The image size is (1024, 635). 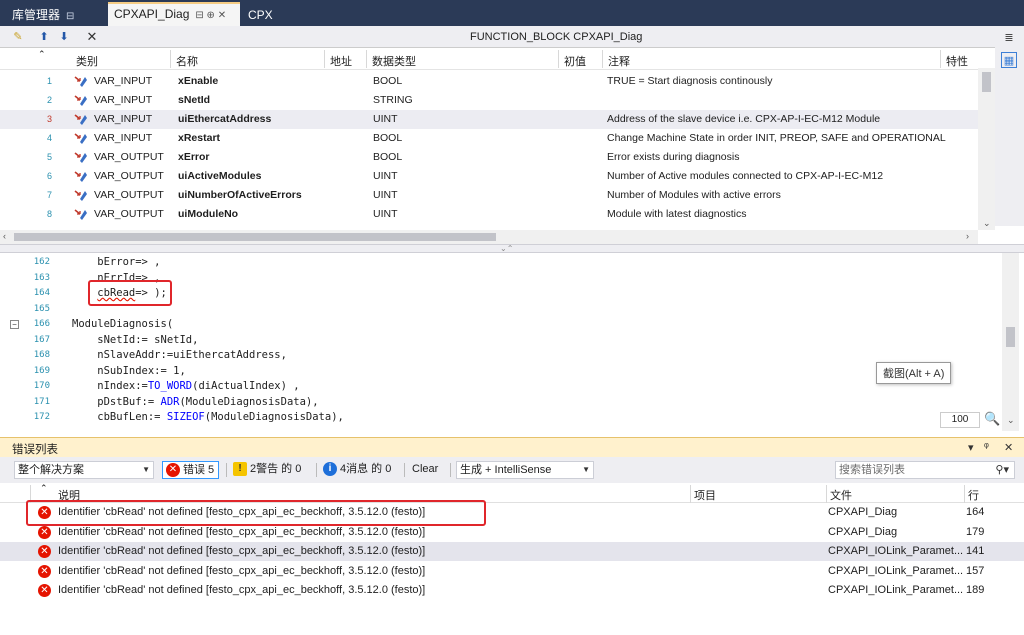 I want to click on cell-name: uiModuleNo, so click(x=208, y=214).